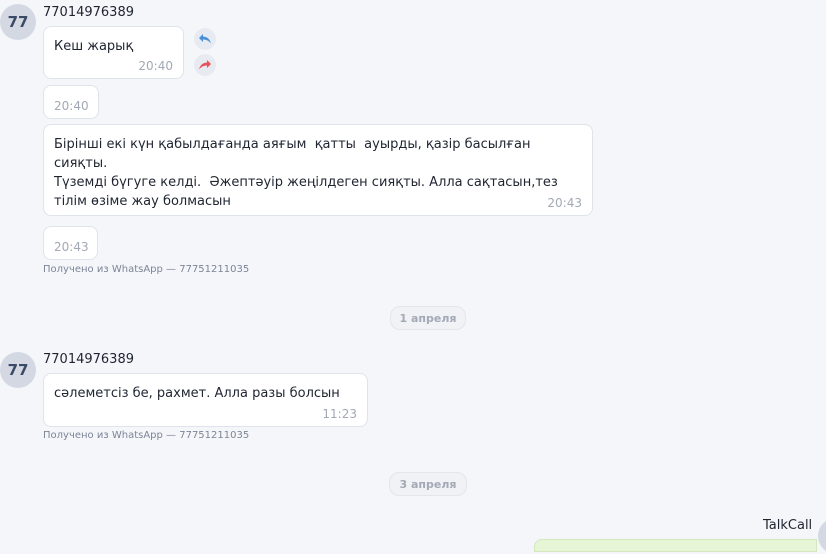 The height and width of the screenshot is (554, 826). I want to click on date-separator: 3 апреля, so click(428, 484).